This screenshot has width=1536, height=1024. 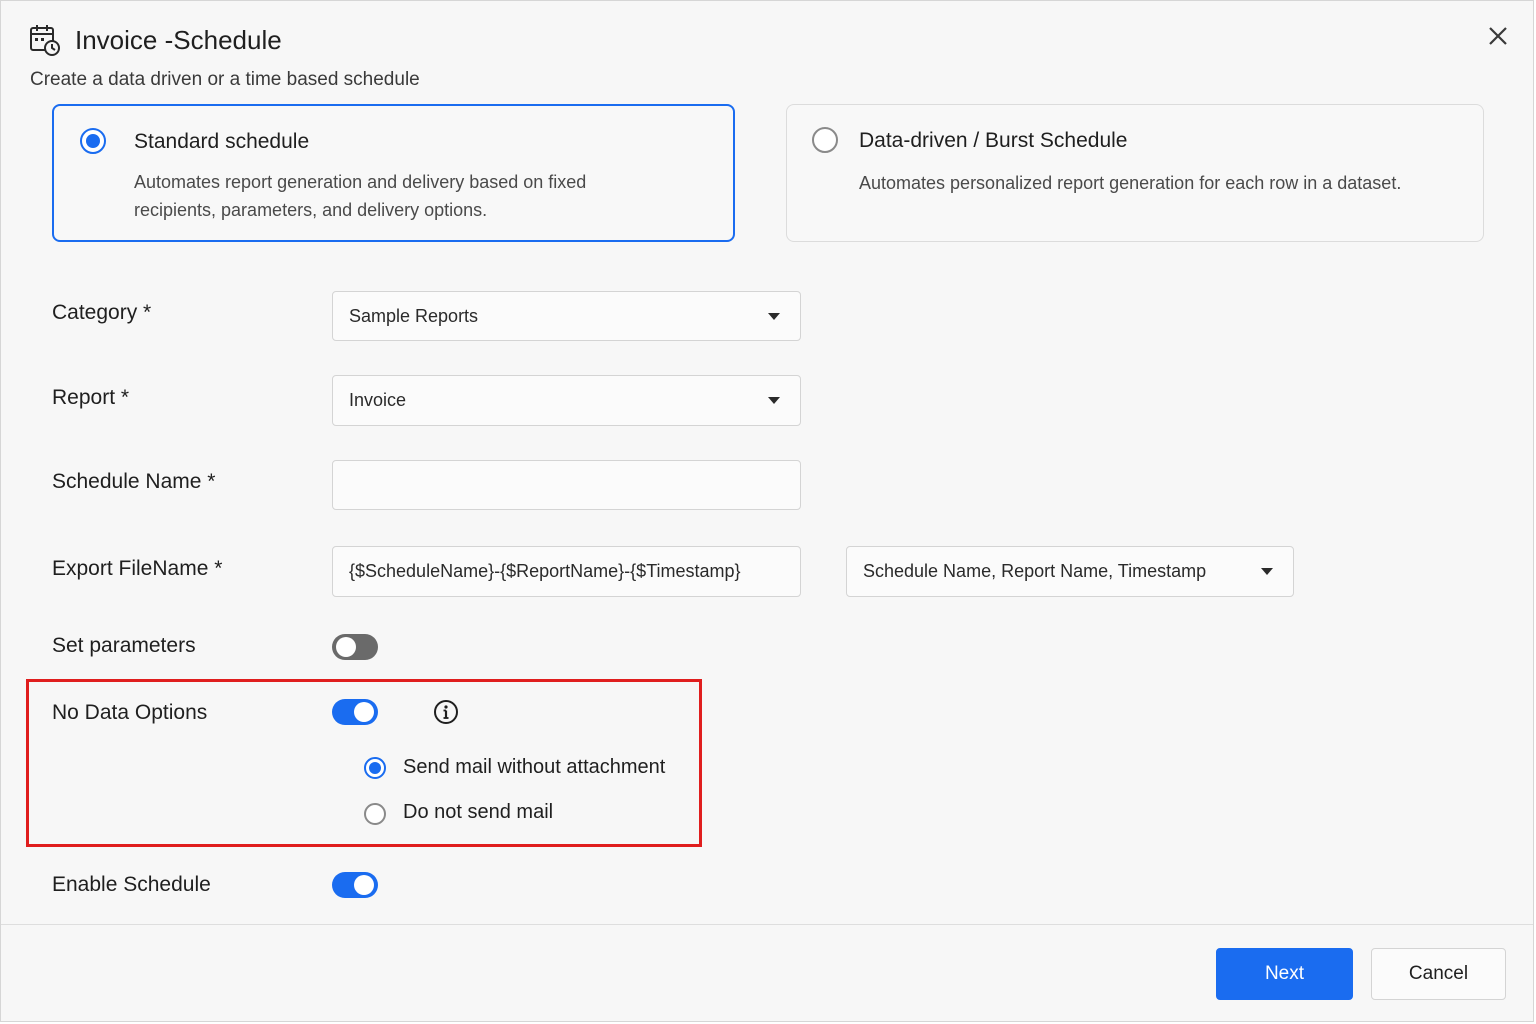 What do you see at coordinates (137, 568) in the screenshot?
I see `export-filename-label: Export FileName *` at bounding box center [137, 568].